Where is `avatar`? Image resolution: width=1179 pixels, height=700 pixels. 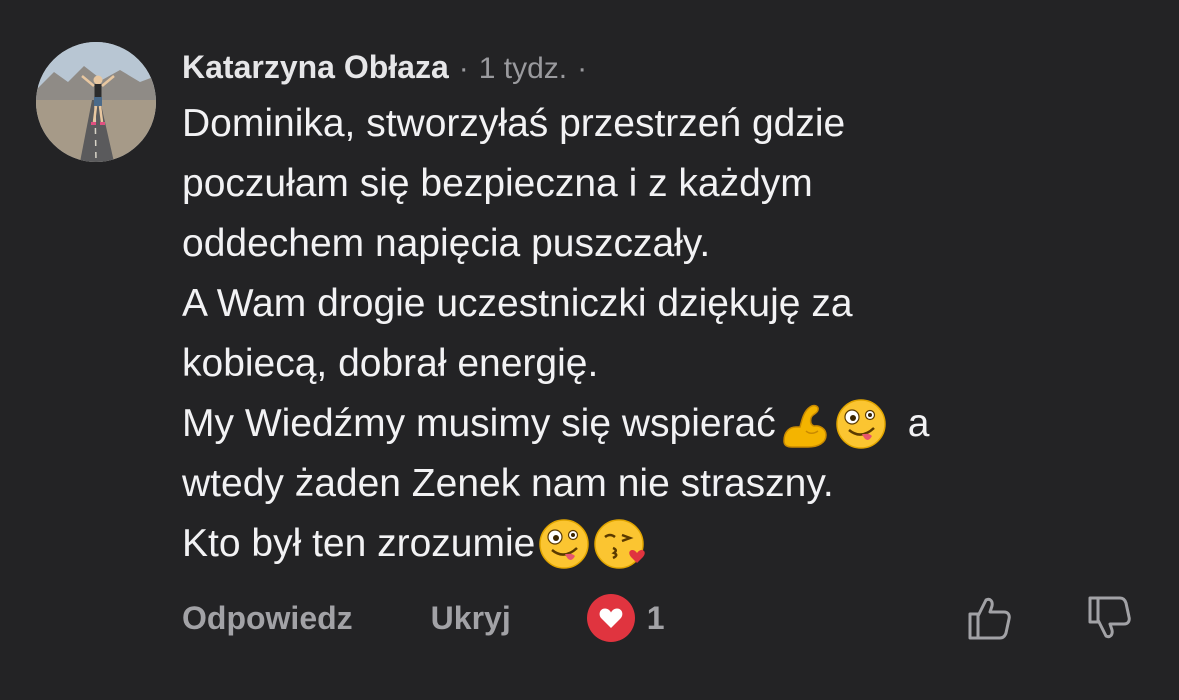 avatar is located at coordinates (96, 102).